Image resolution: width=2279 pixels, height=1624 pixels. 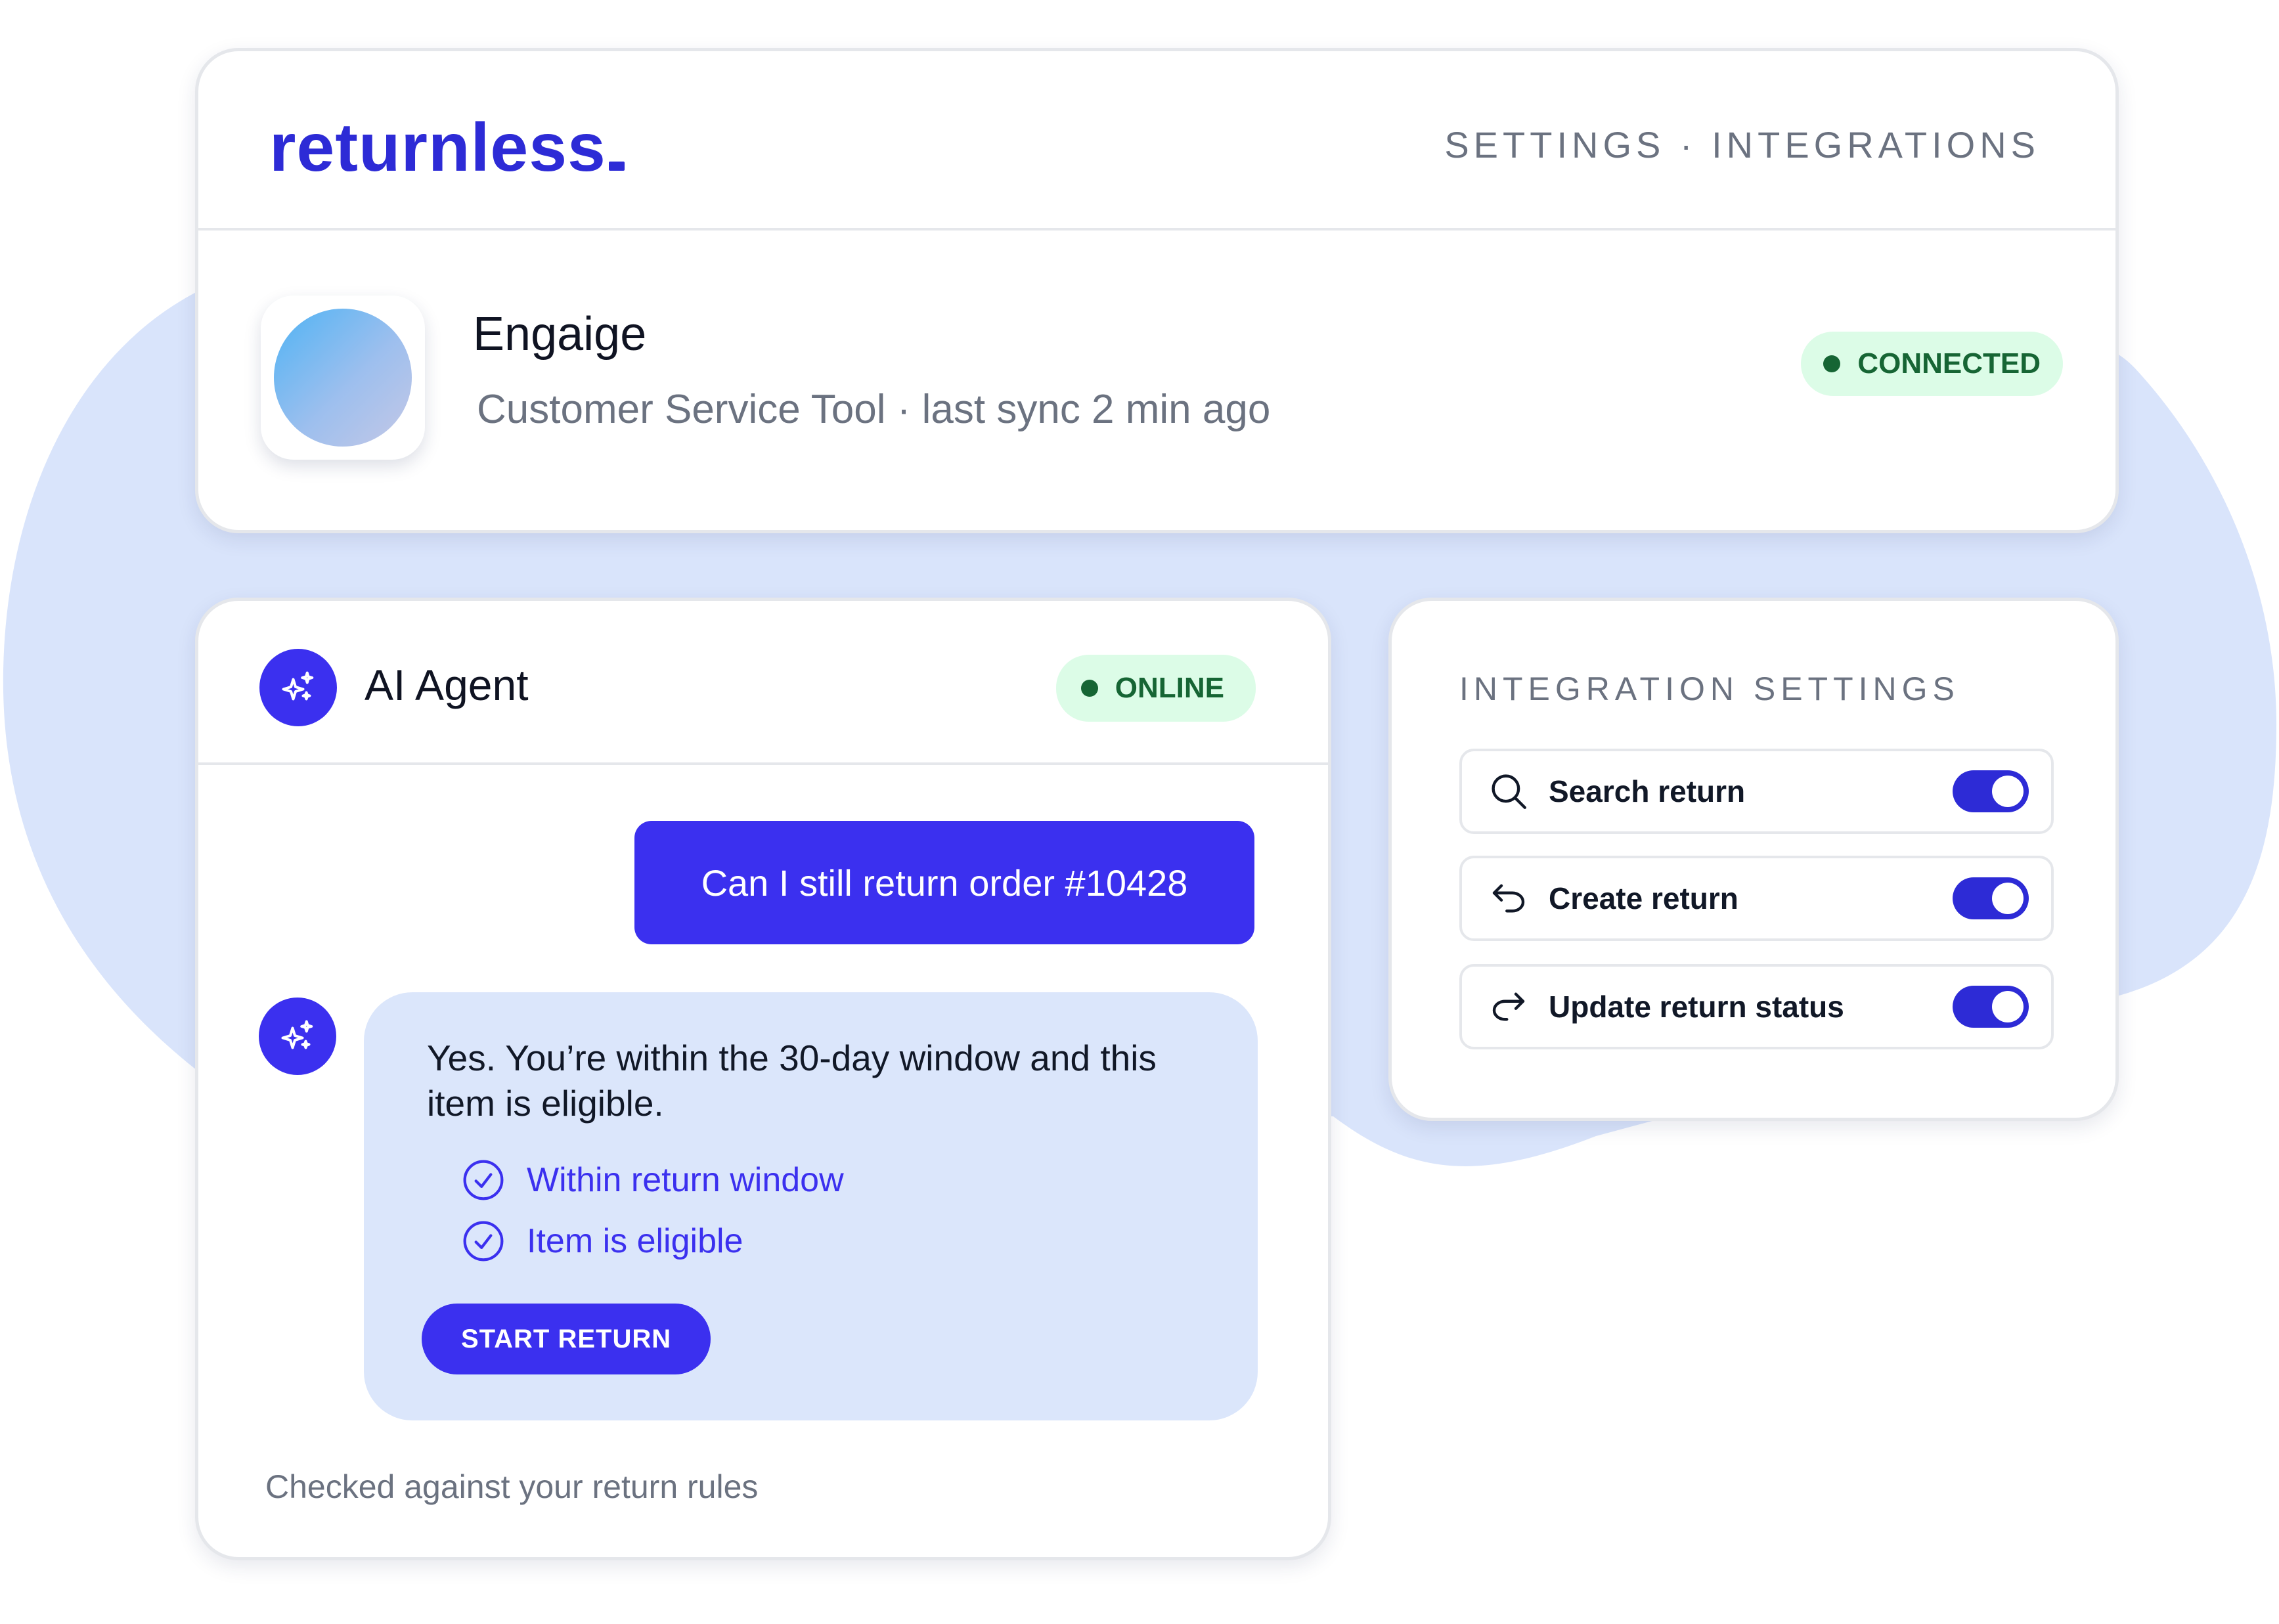 I want to click on setting-label: Create return, so click(x=1643, y=898).